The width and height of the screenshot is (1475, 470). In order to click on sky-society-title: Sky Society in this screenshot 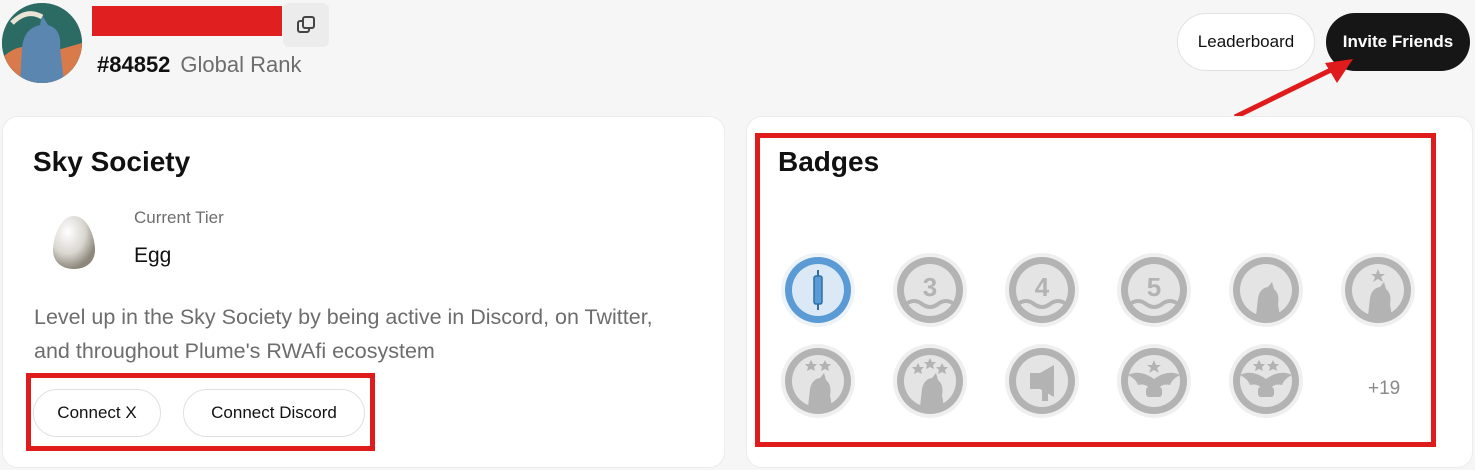, I will do `click(112, 161)`.